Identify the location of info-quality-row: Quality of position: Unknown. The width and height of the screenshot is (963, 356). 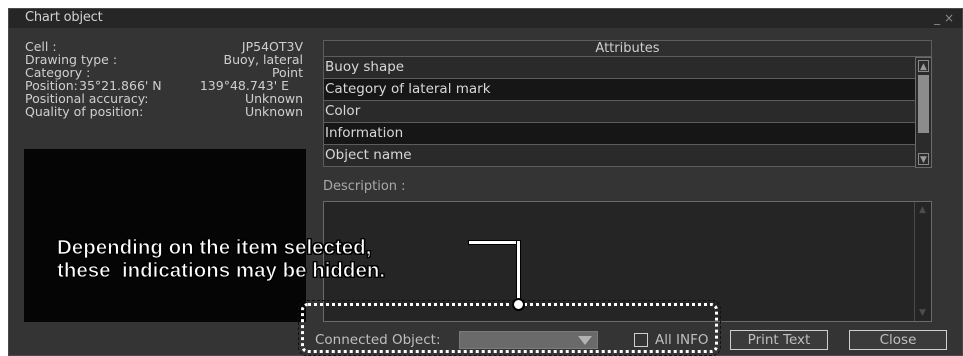
(164, 111).